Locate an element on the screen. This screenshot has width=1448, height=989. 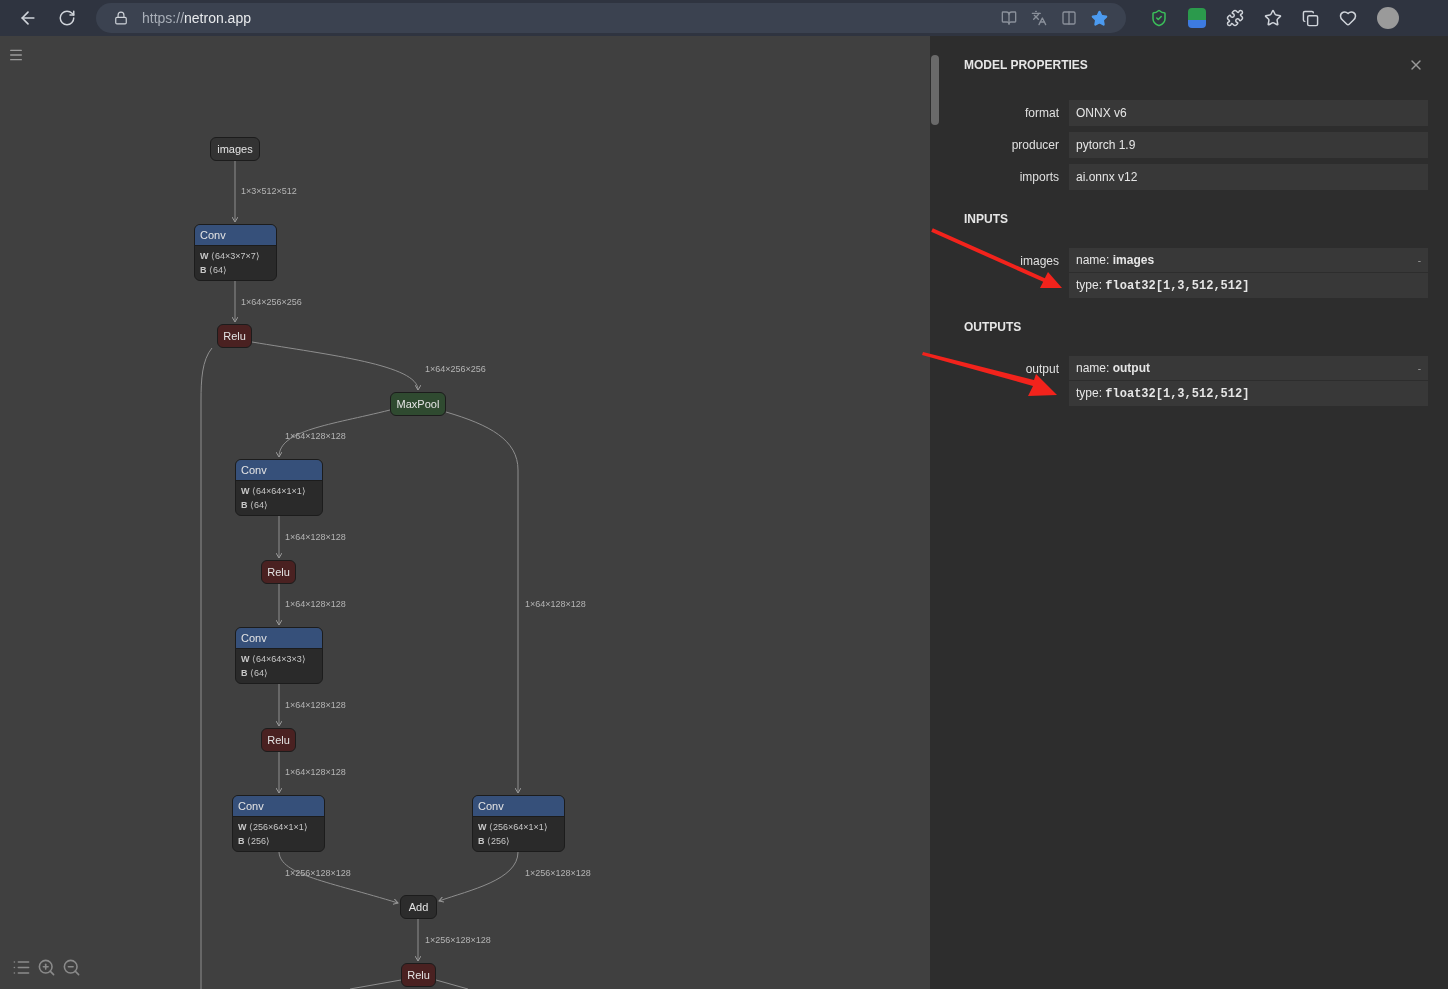
property-label: images is located at coordinates (1039, 261).